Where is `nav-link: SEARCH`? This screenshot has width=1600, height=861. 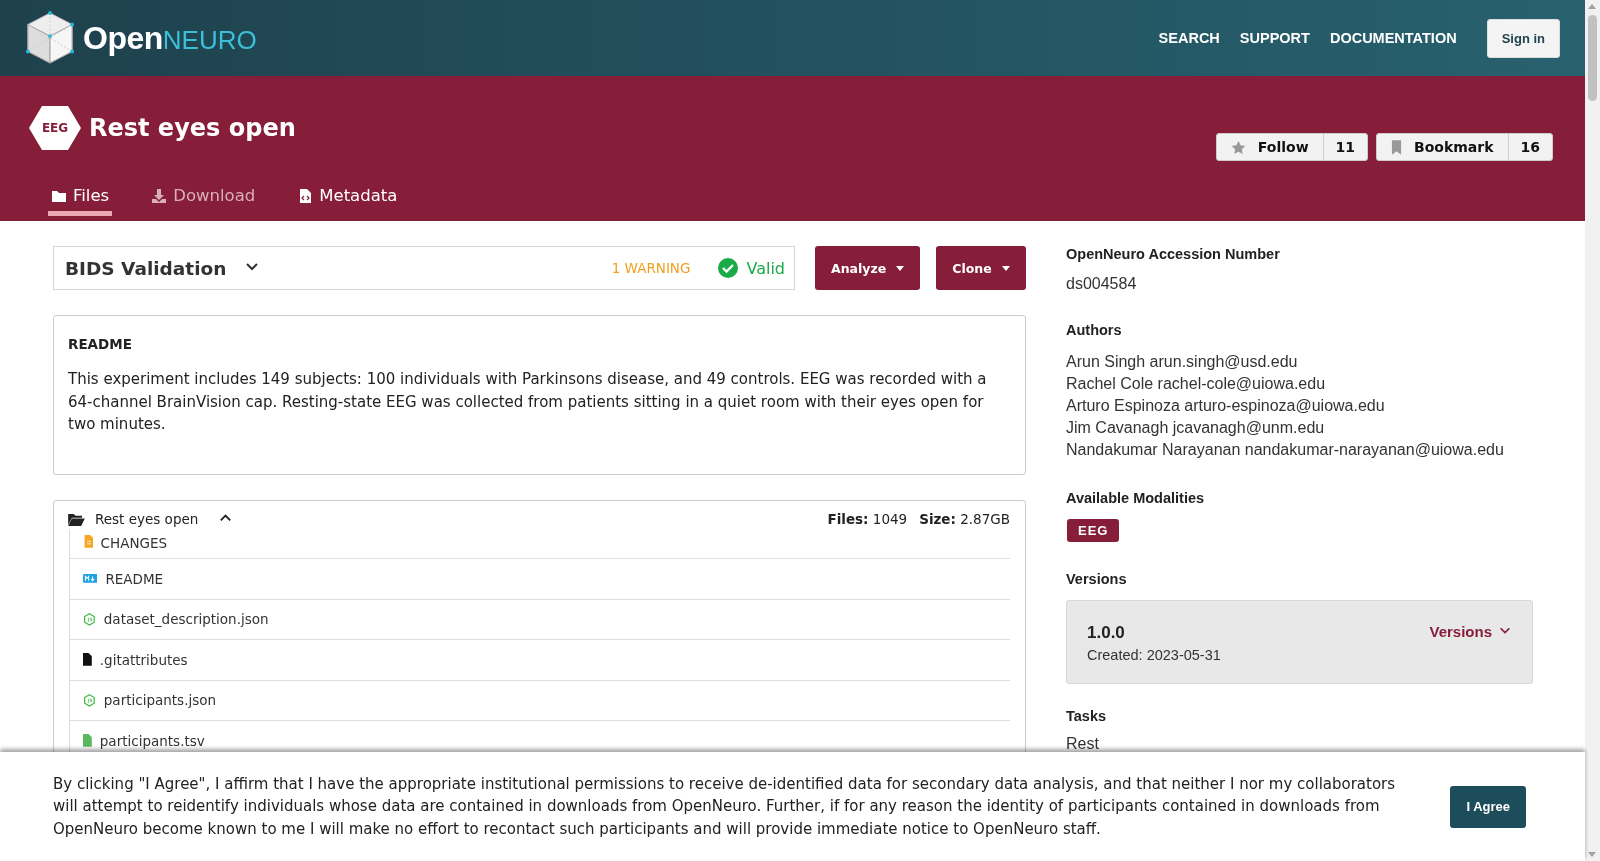
nav-link: SEARCH is located at coordinates (1189, 38).